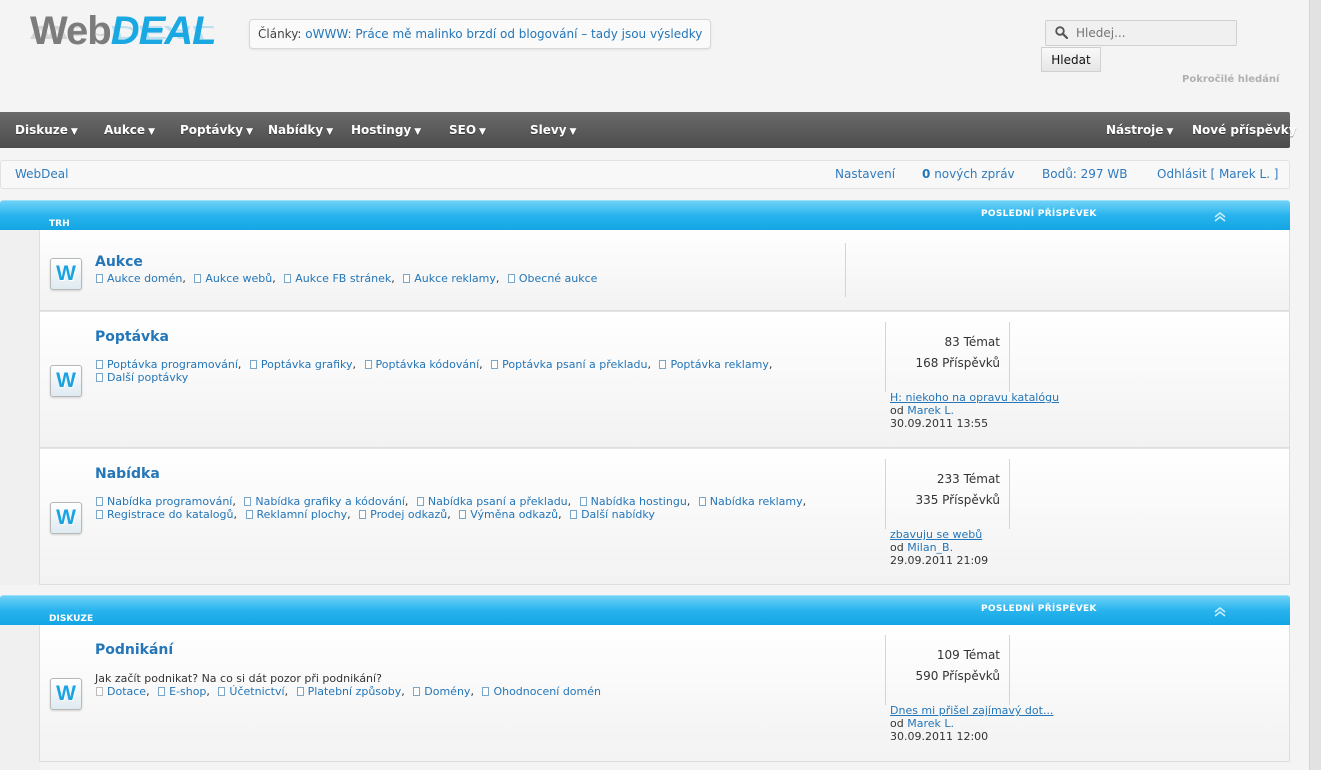 The image size is (1321, 770). I want to click on new-messages-link: 0 nových zpráv, so click(968, 174).